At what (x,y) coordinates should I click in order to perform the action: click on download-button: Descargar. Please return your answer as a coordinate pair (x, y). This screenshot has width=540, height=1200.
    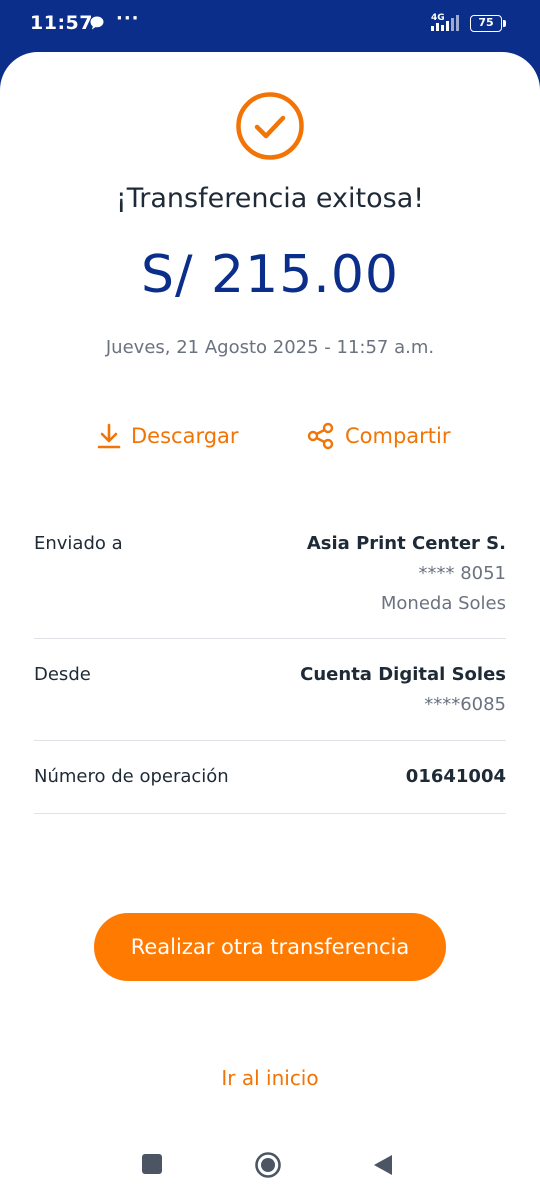
    Looking at the image, I should click on (168, 436).